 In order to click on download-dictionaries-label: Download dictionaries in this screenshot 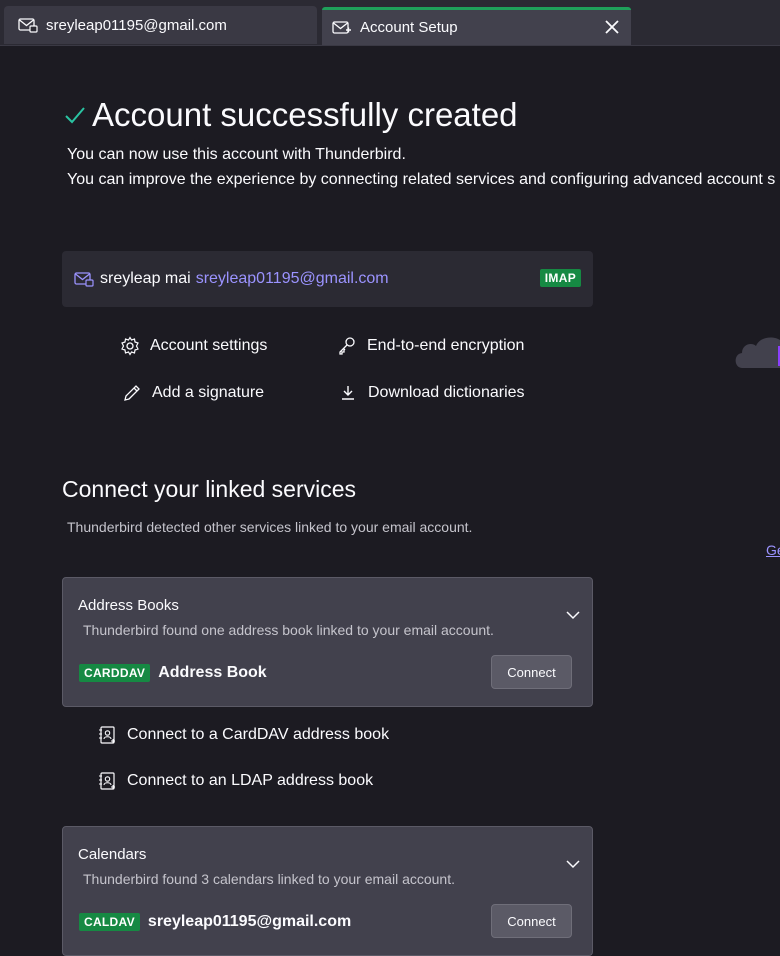, I will do `click(446, 392)`.